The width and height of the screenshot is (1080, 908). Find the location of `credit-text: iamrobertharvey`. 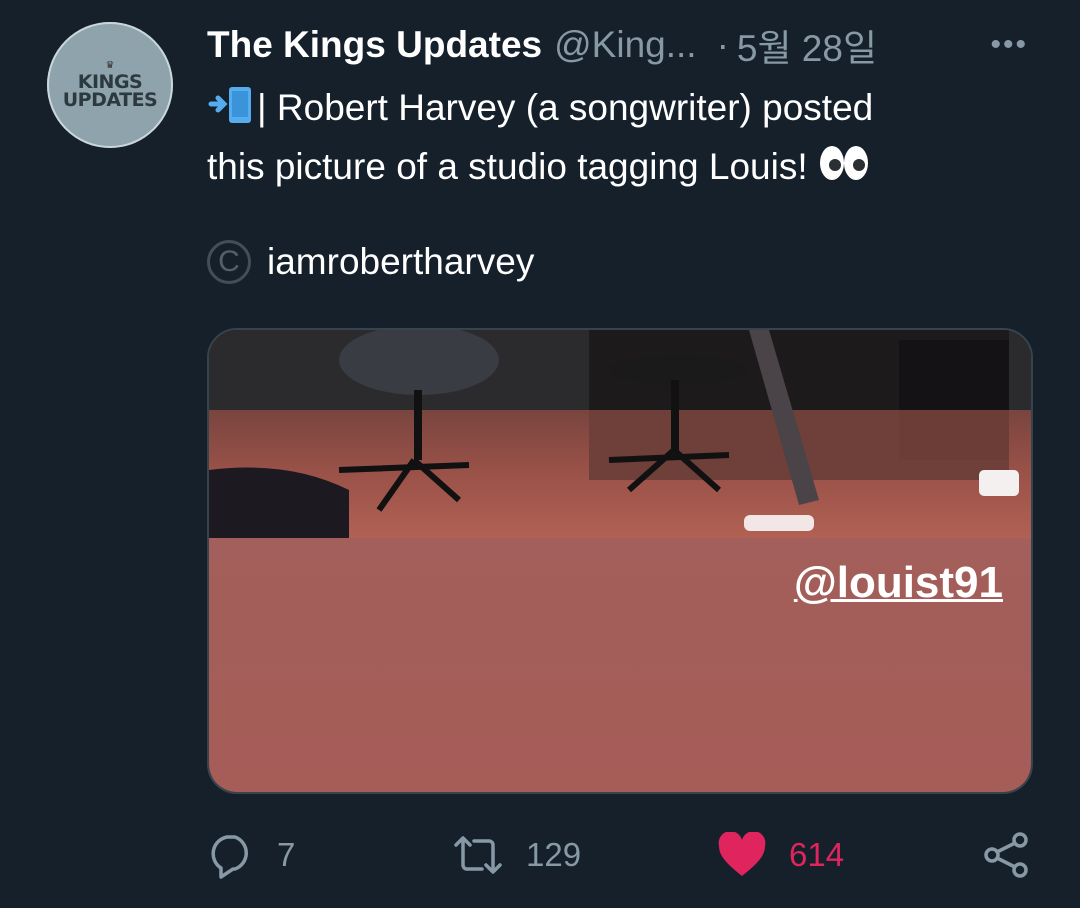

credit-text: iamrobertharvey is located at coordinates (401, 261).